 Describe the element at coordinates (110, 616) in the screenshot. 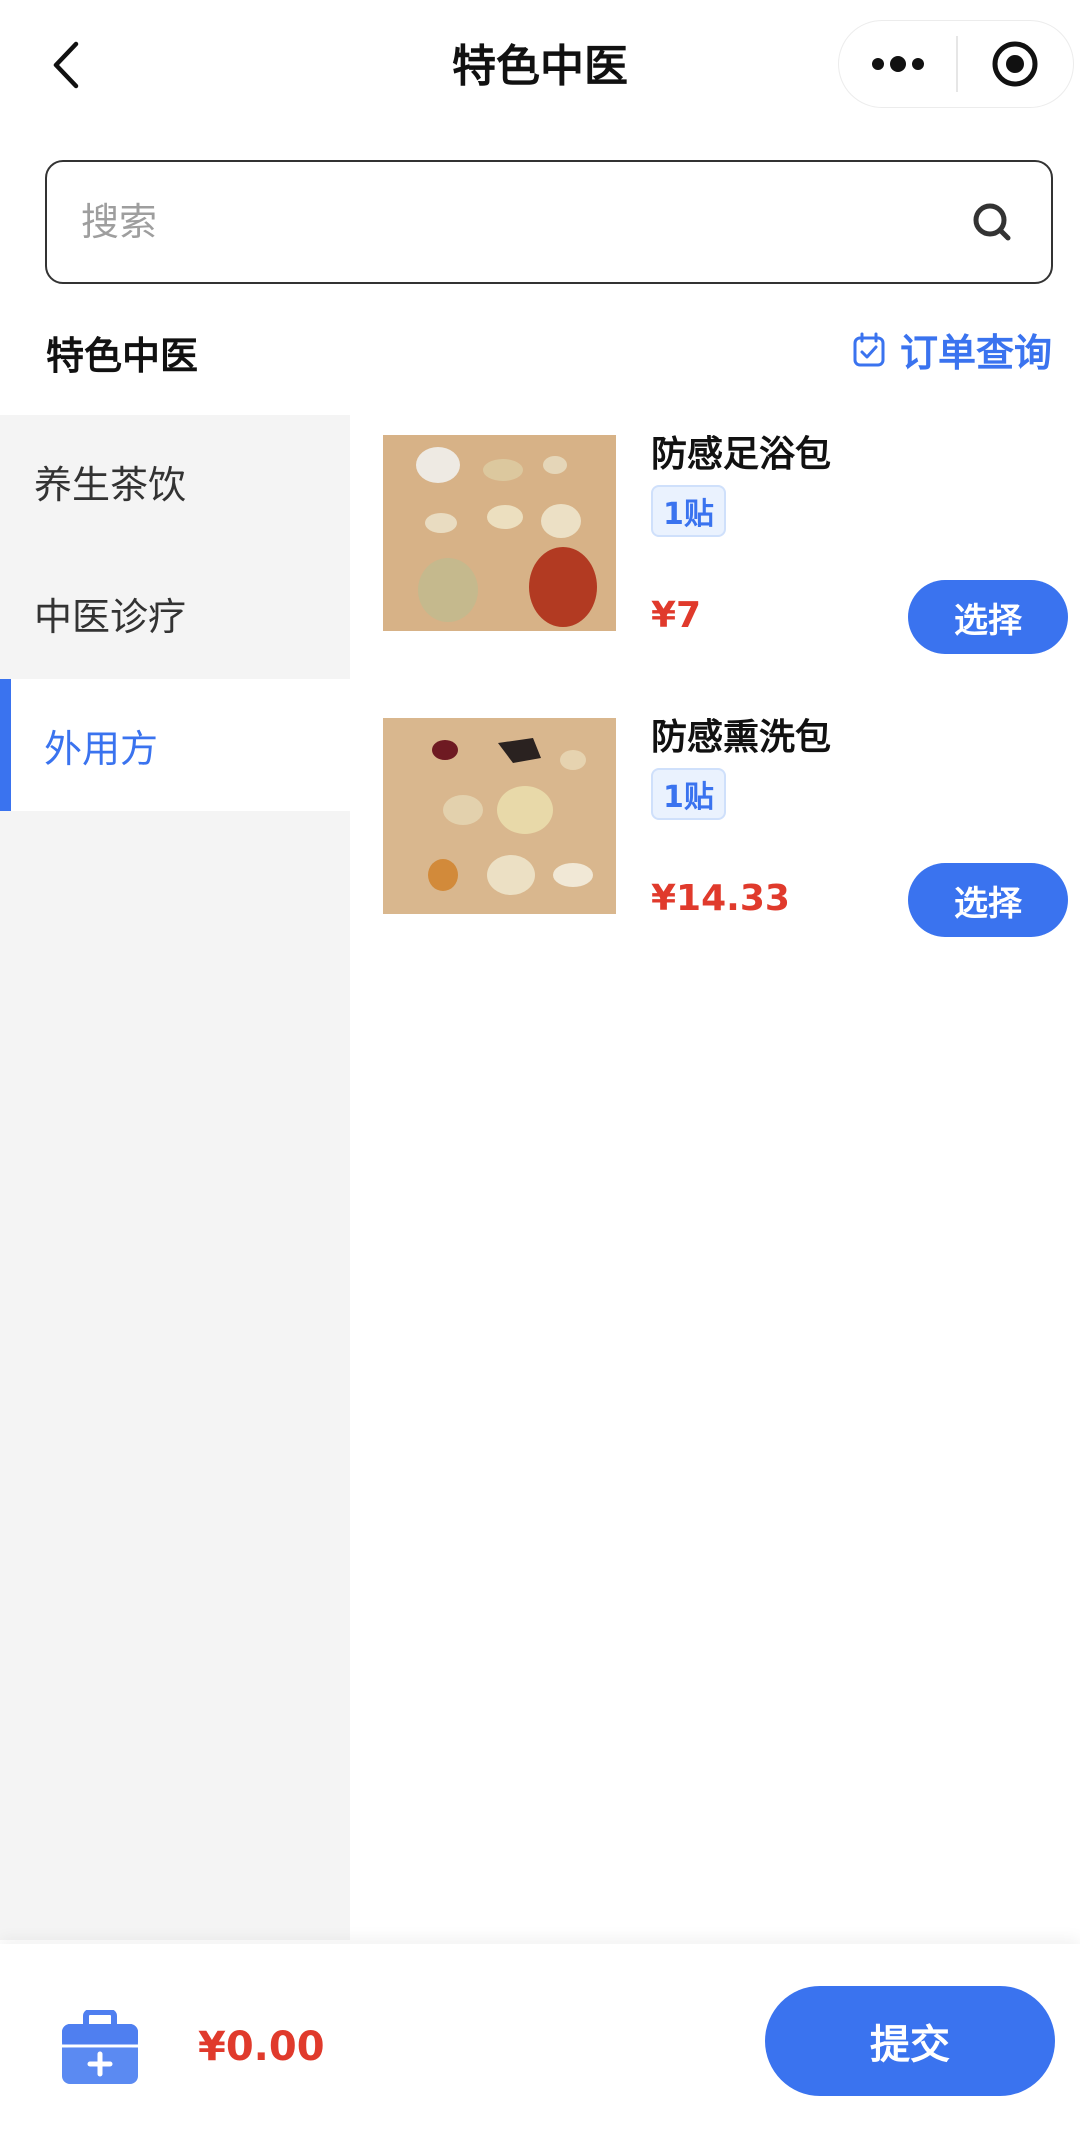

I see `sidebar-item-label: 中医诊疗` at that location.